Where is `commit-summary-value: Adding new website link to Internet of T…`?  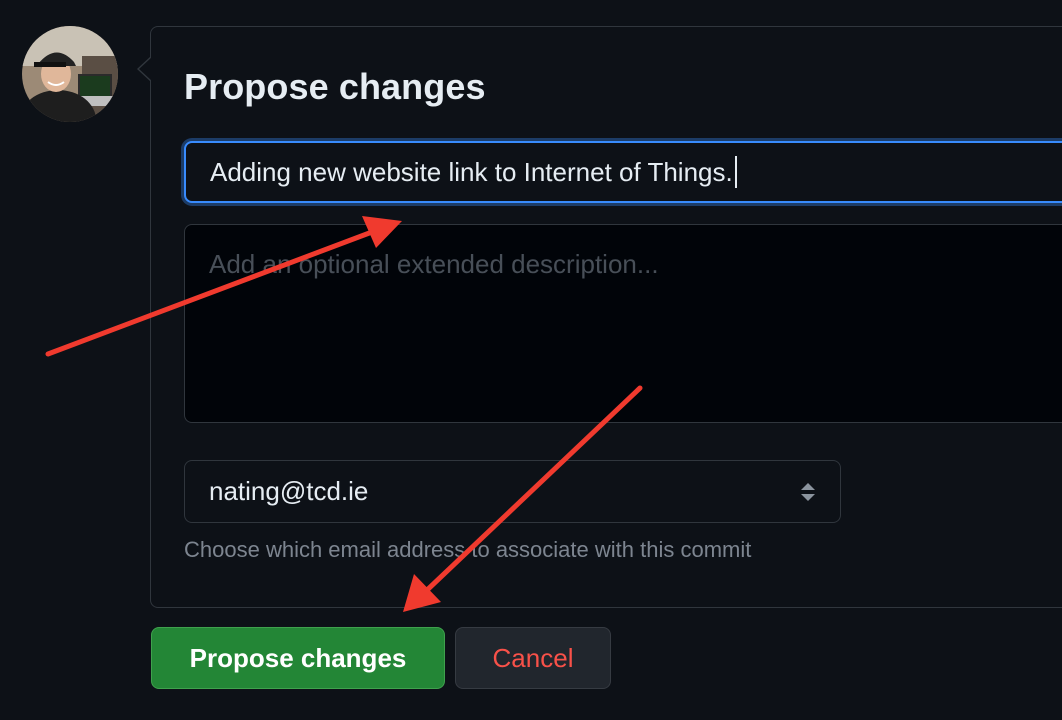 commit-summary-value: Adding new website link to Internet of T… is located at coordinates (471, 171).